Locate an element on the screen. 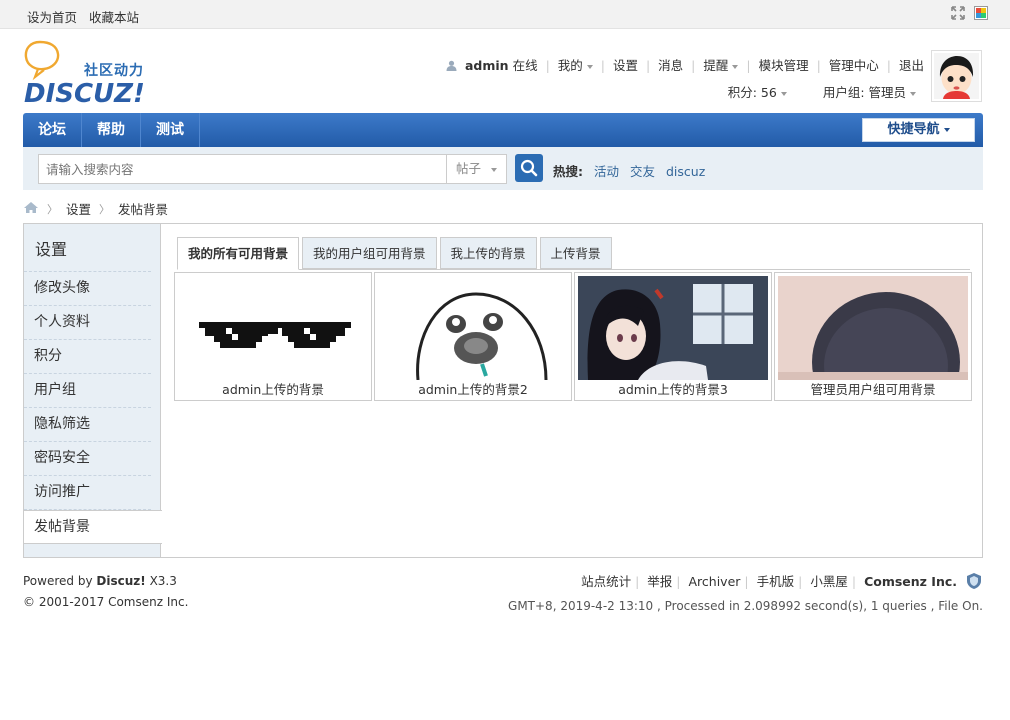  admin-center-link: 管理中心 is located at coordinates (854, 65).